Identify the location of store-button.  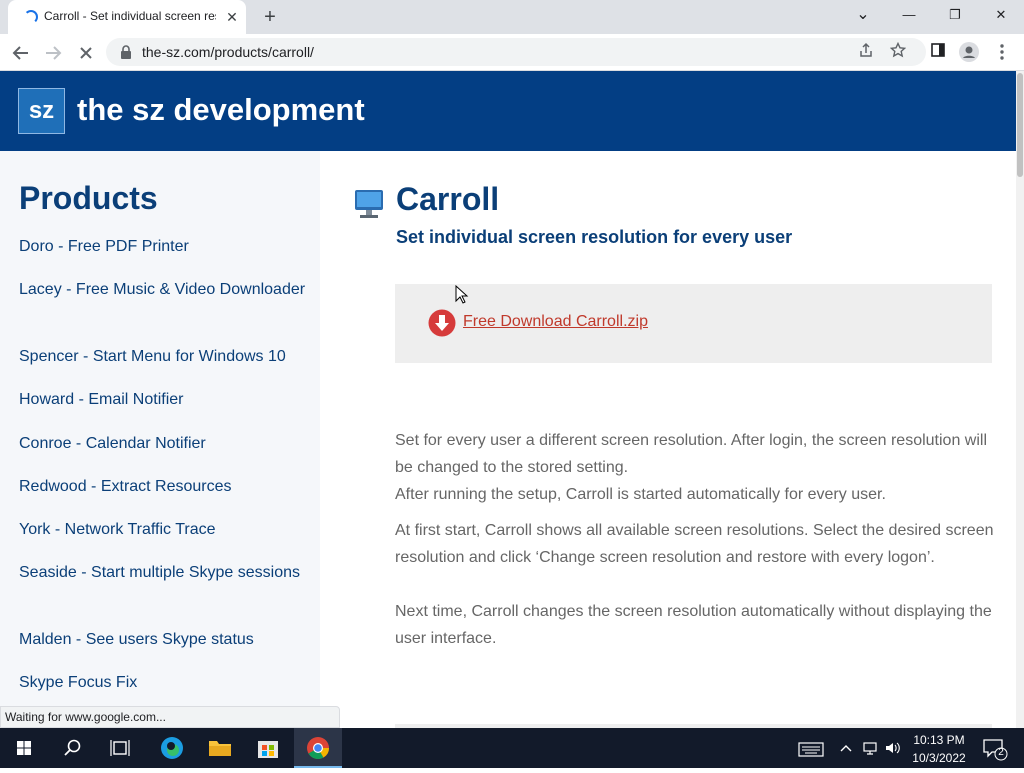
(268, 748).